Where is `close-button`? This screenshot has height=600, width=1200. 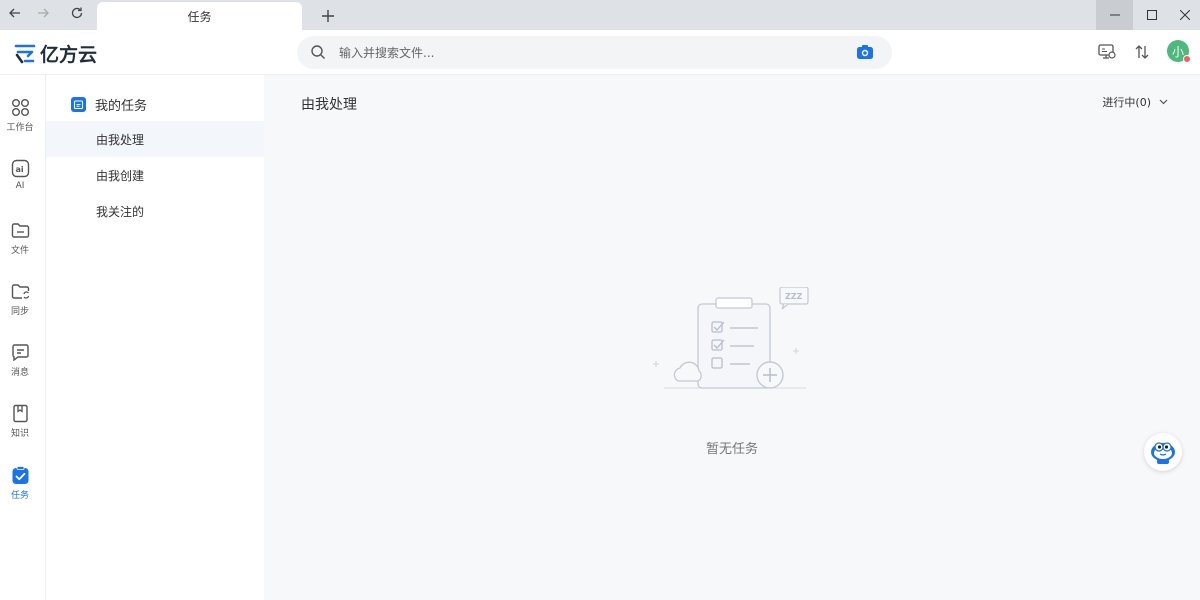 close-button is located at coordinates (1185, 15).